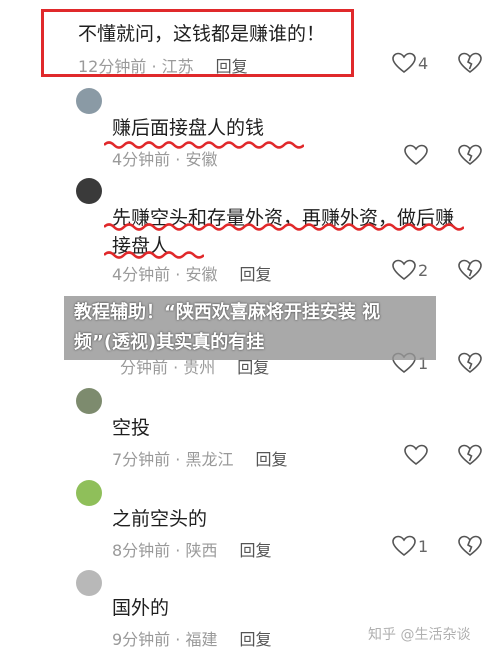 This screenshot has width=500, height=656. Describe the element at coordinates (188, 128) in the screenshot. I see `comment-text: 赚后面接盘人的钱` at that location.